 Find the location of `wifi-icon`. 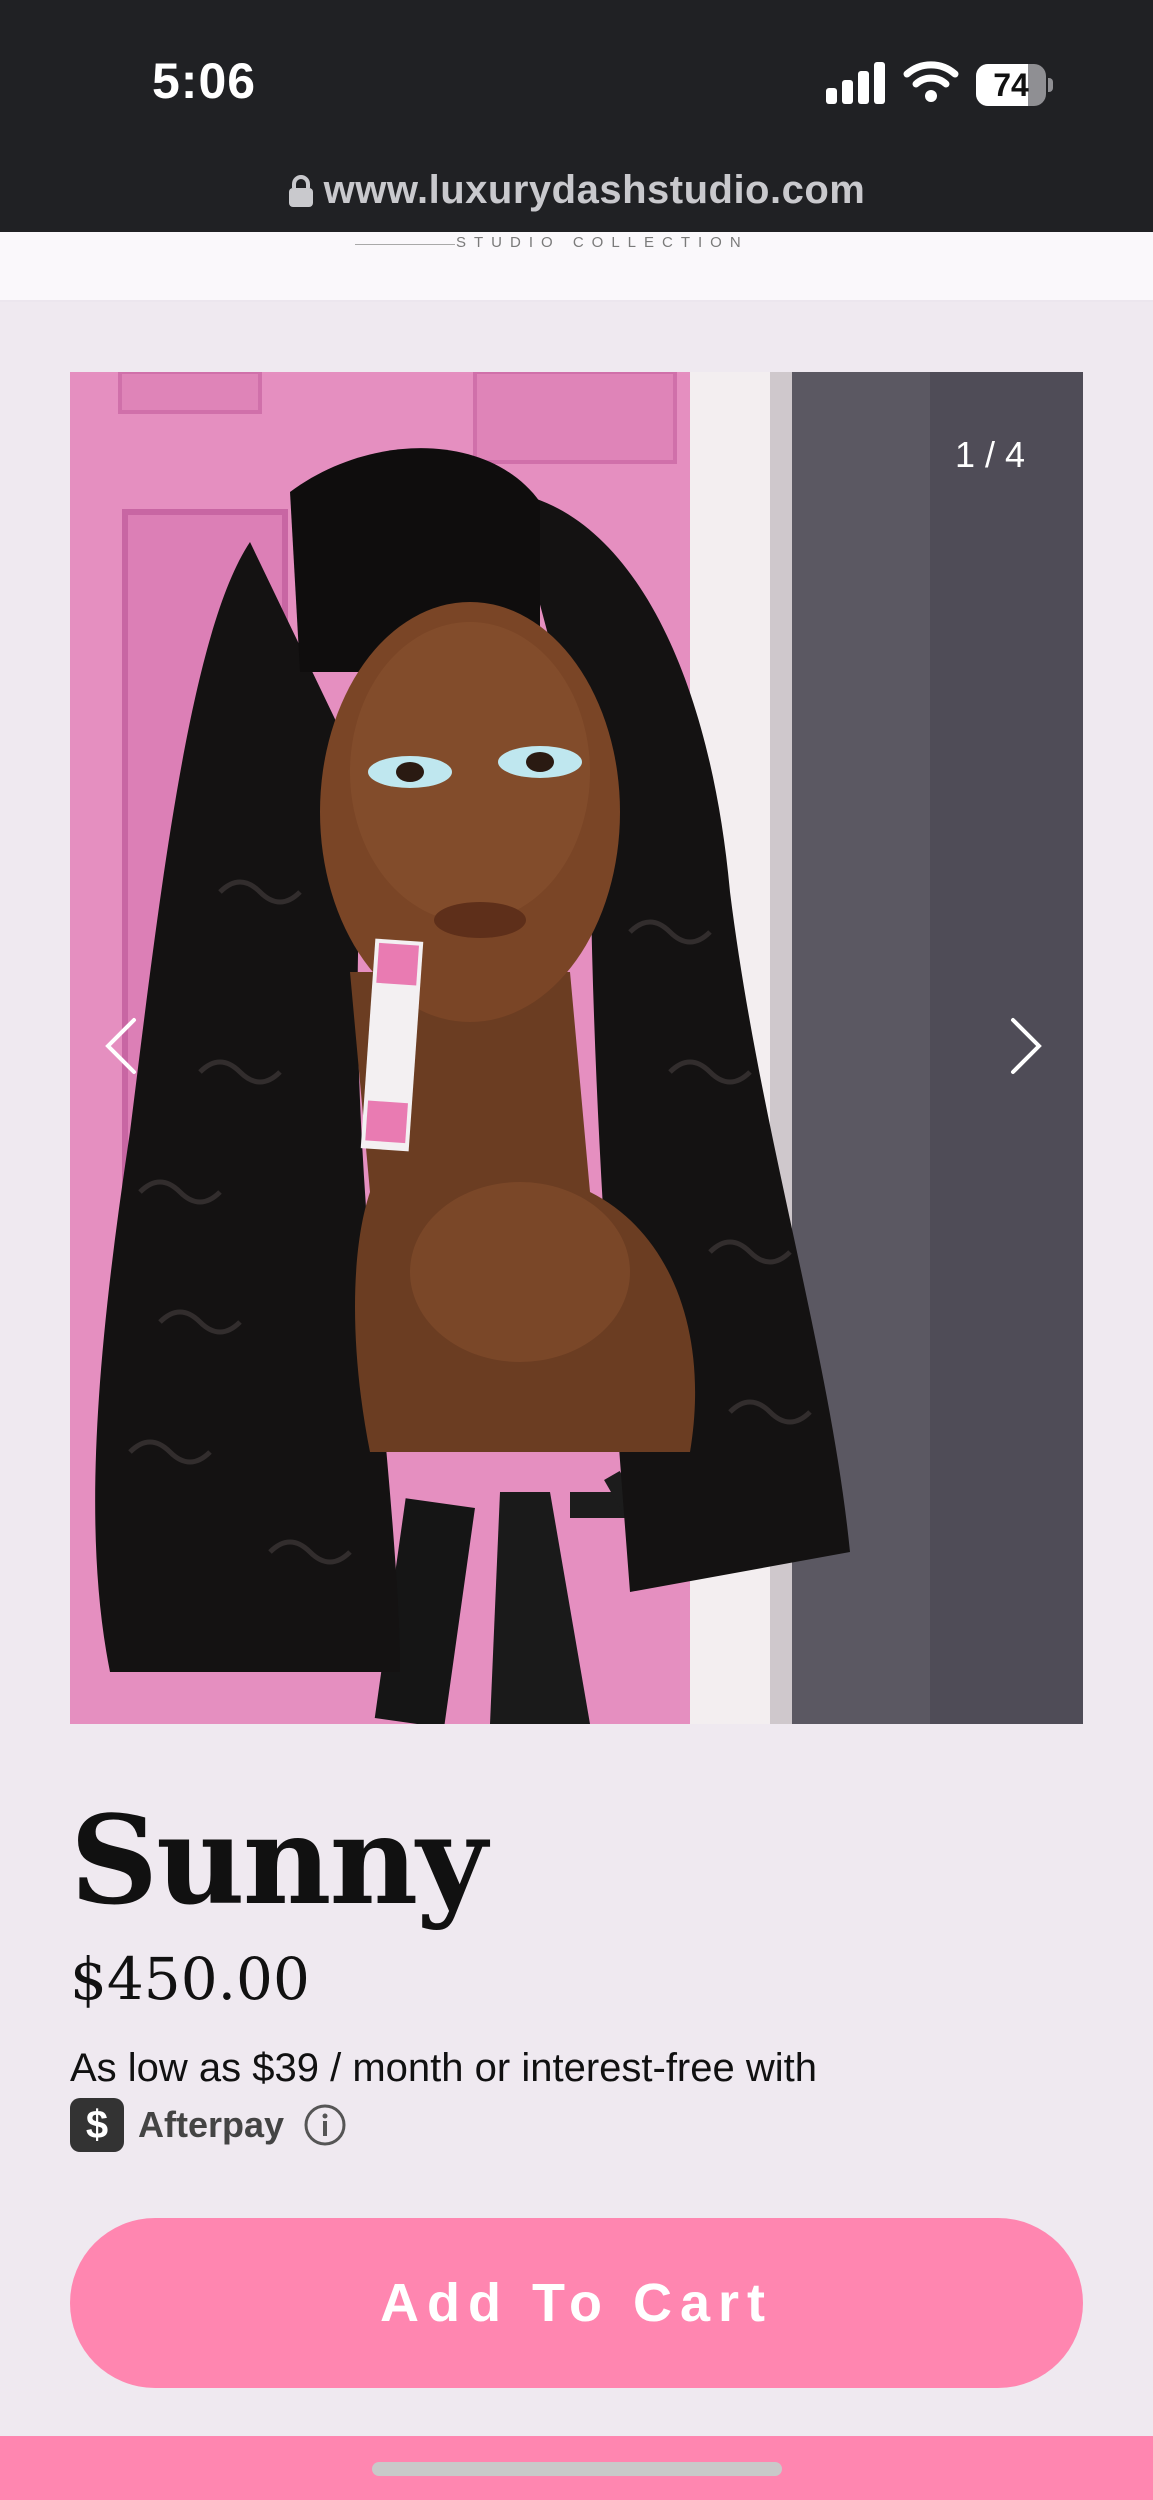

wifi-icon is located at coordinates (931, 81).